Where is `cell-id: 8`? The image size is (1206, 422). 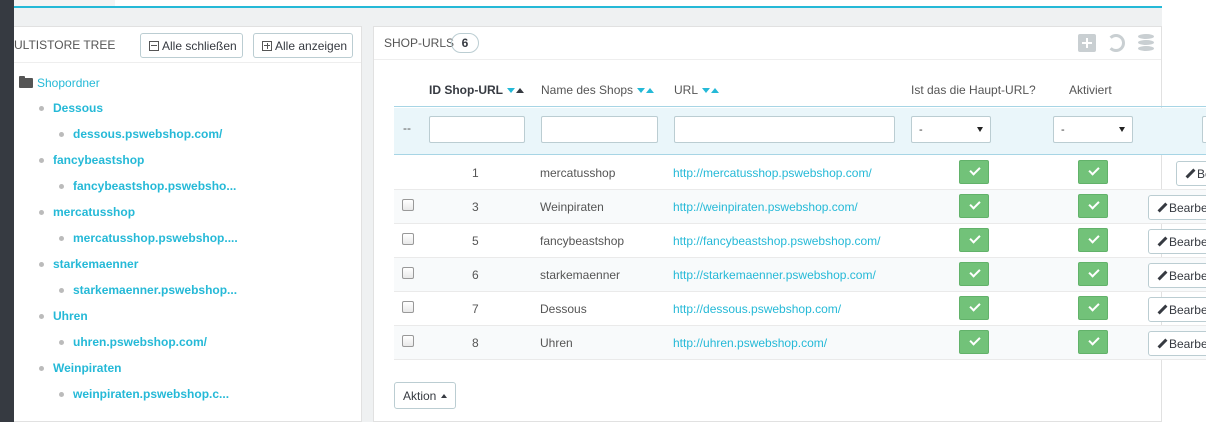
cell-id: 8 is located at coordinates (475, 343).